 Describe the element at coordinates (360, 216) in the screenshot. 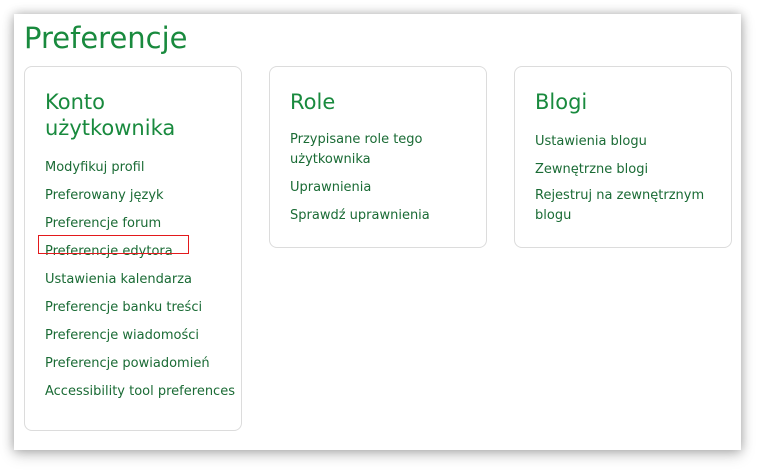

I see `link-check-permissions: Sprawdź uprawnienia` at that location.